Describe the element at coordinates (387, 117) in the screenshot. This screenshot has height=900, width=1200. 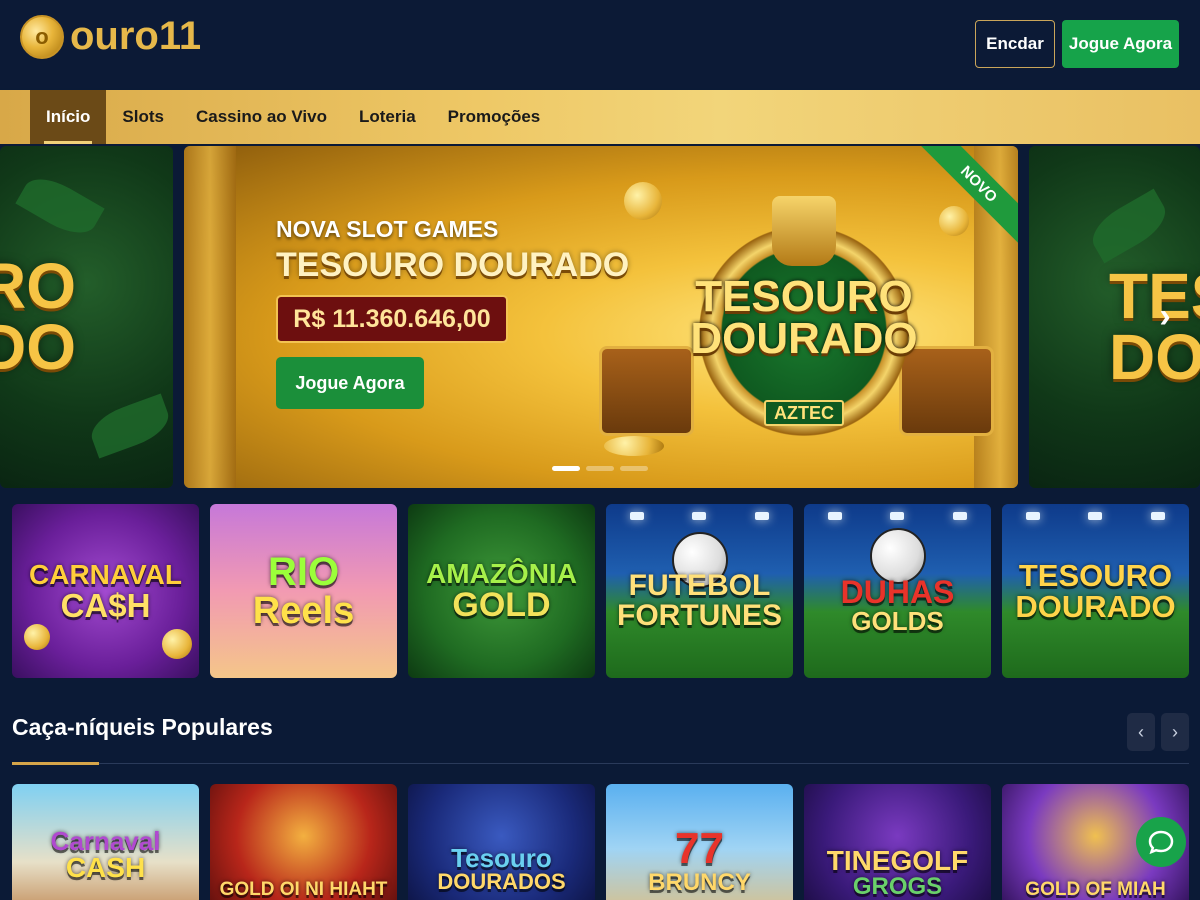
I see `nav-item-loteria: Loteria` at that location.